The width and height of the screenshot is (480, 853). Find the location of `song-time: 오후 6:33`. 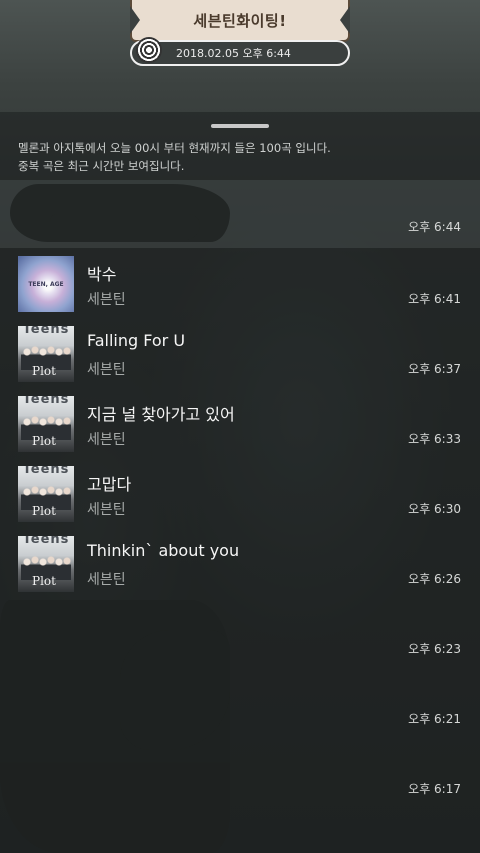

song-time: 오후 6:33 is located at coordinates (434, 439).